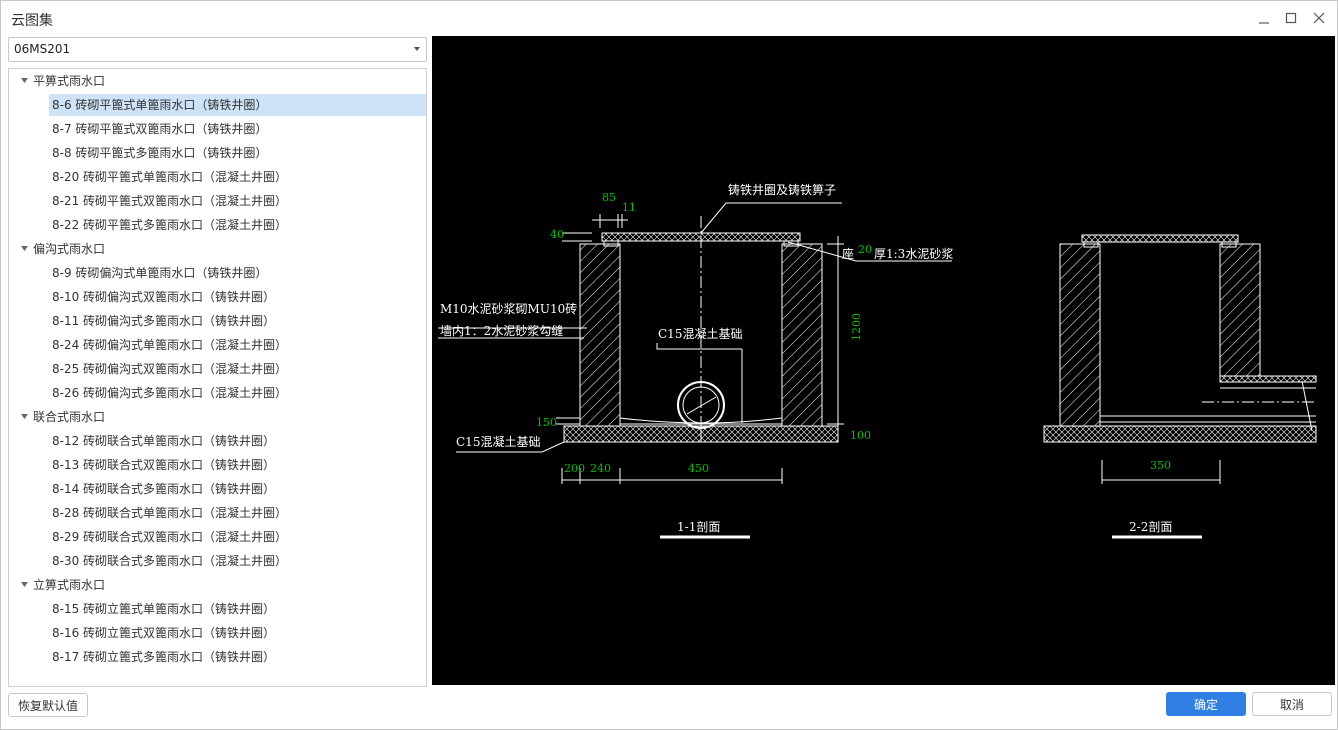 The image size is (1338, 730). Describe the element at coordinates (164, 657) in the screenshot. I see `tree-item-label: 8-17 砖砌立篦式多篦雨水口（铸铁井圈）` at that location.